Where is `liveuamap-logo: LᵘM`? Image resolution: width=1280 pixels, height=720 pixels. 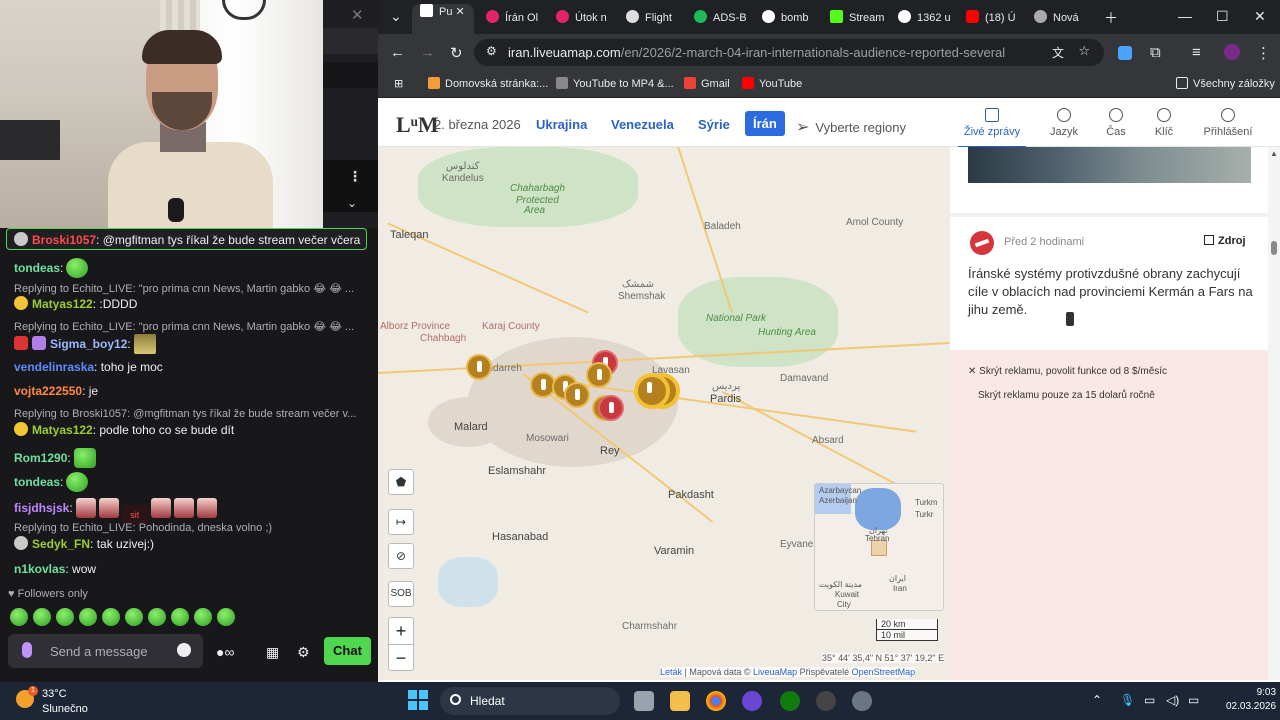
liveuamap-logo: LᵘM is located at coordinates (417, 125).